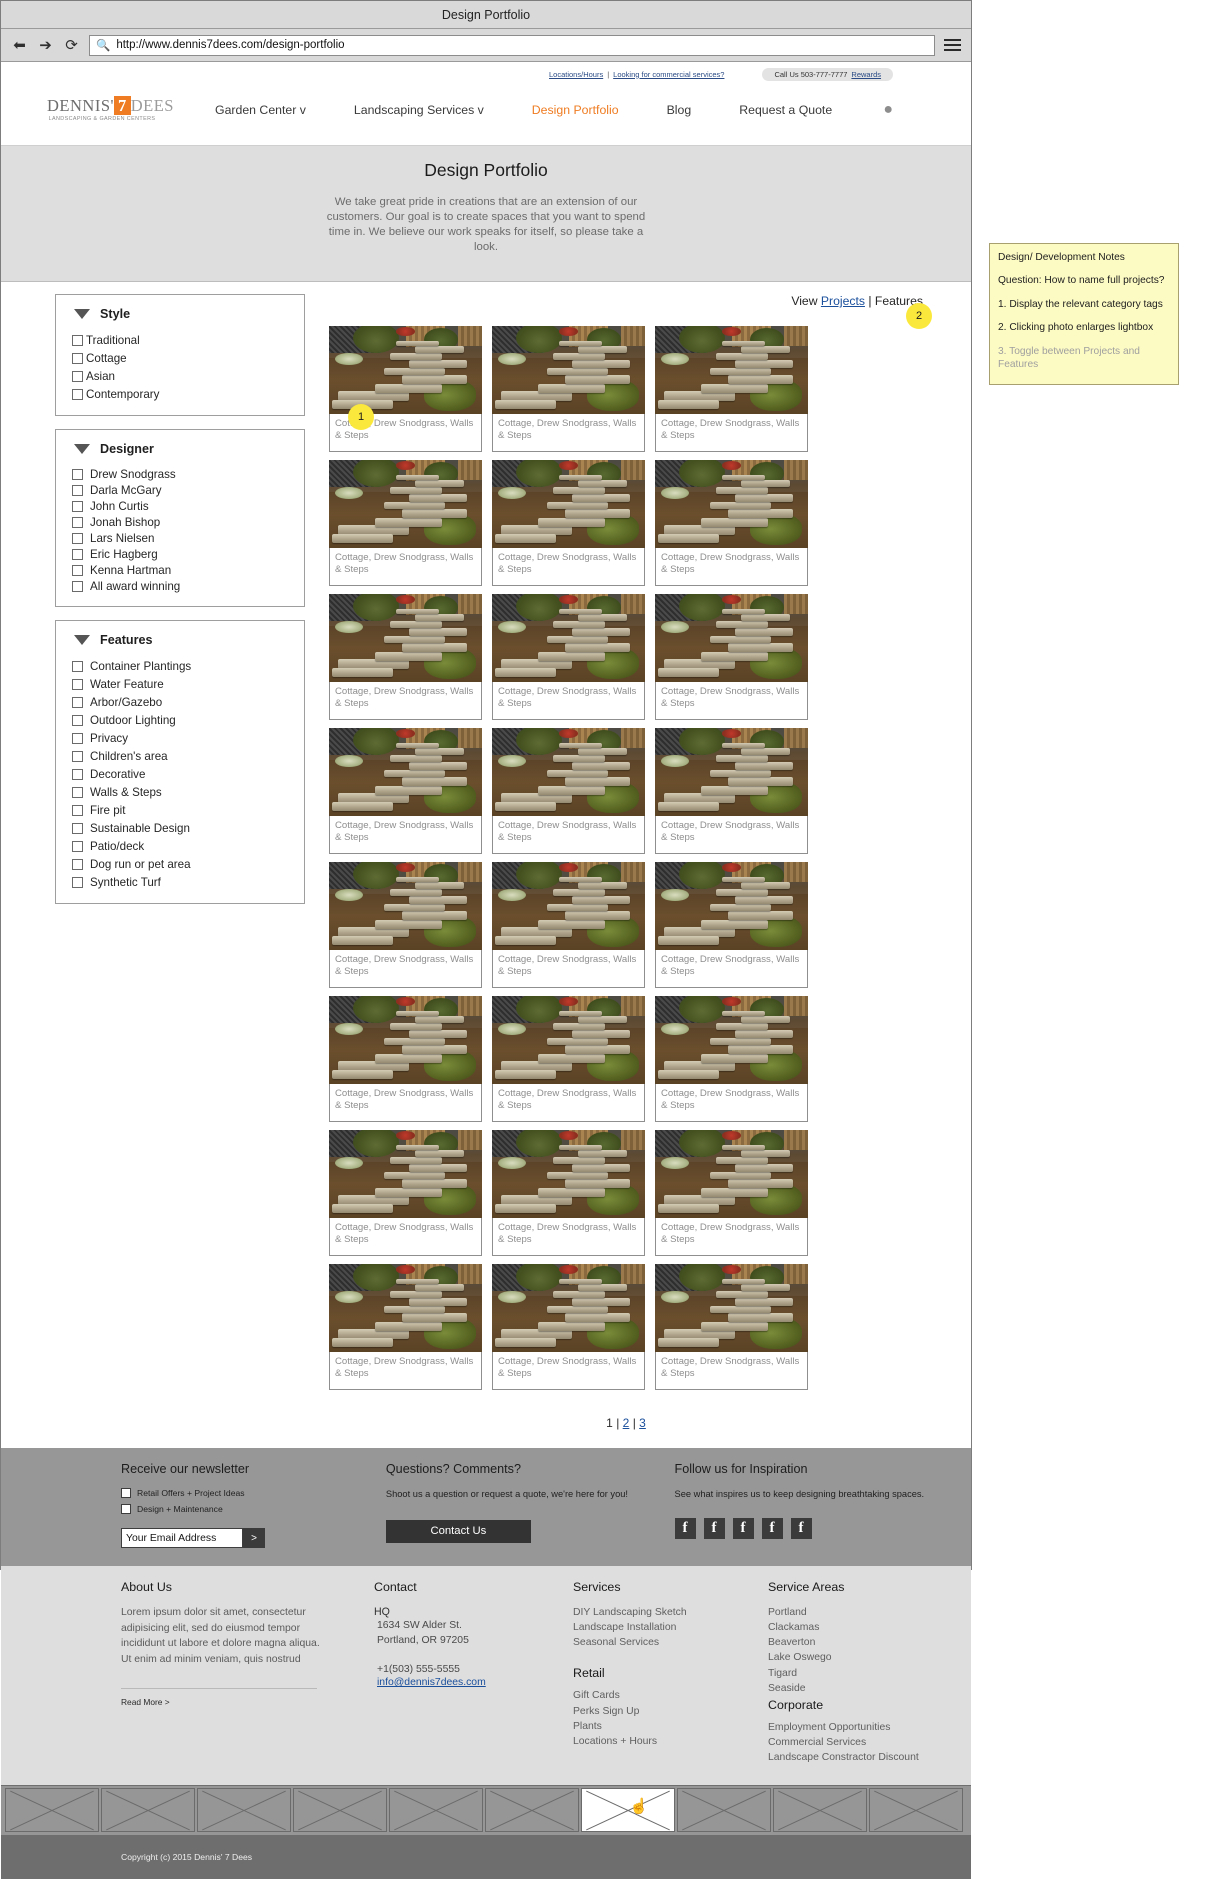 The height and width of the screenshot is (1879, 1215). I want to click on retail-link: Gift Cards, so click(670, 1695).